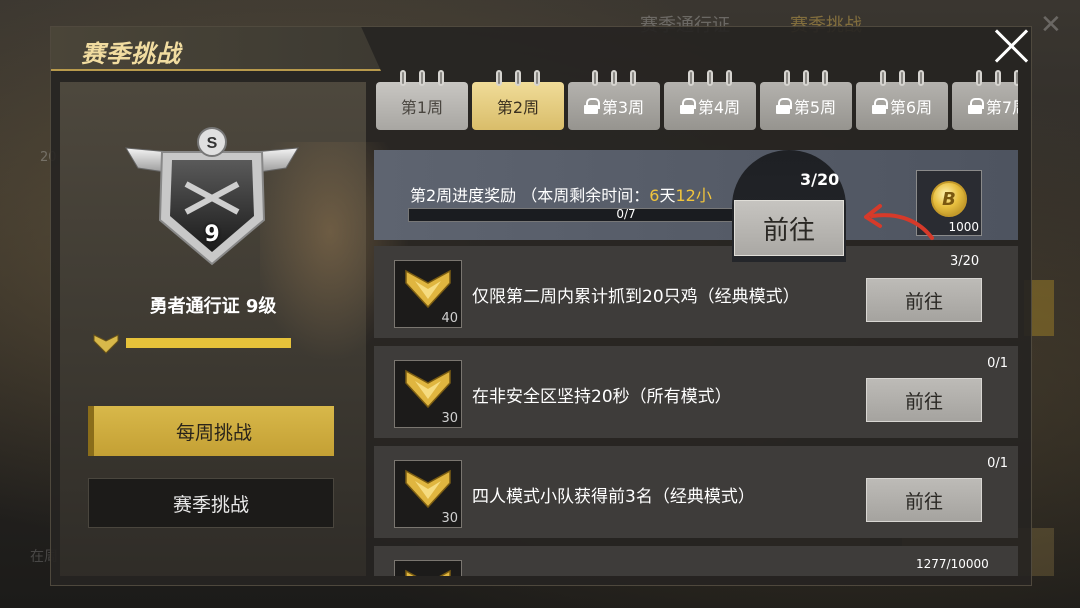  Describe the element at coordinates (212, 234) in the screenshot. I see `badge-level: 9` at that location.